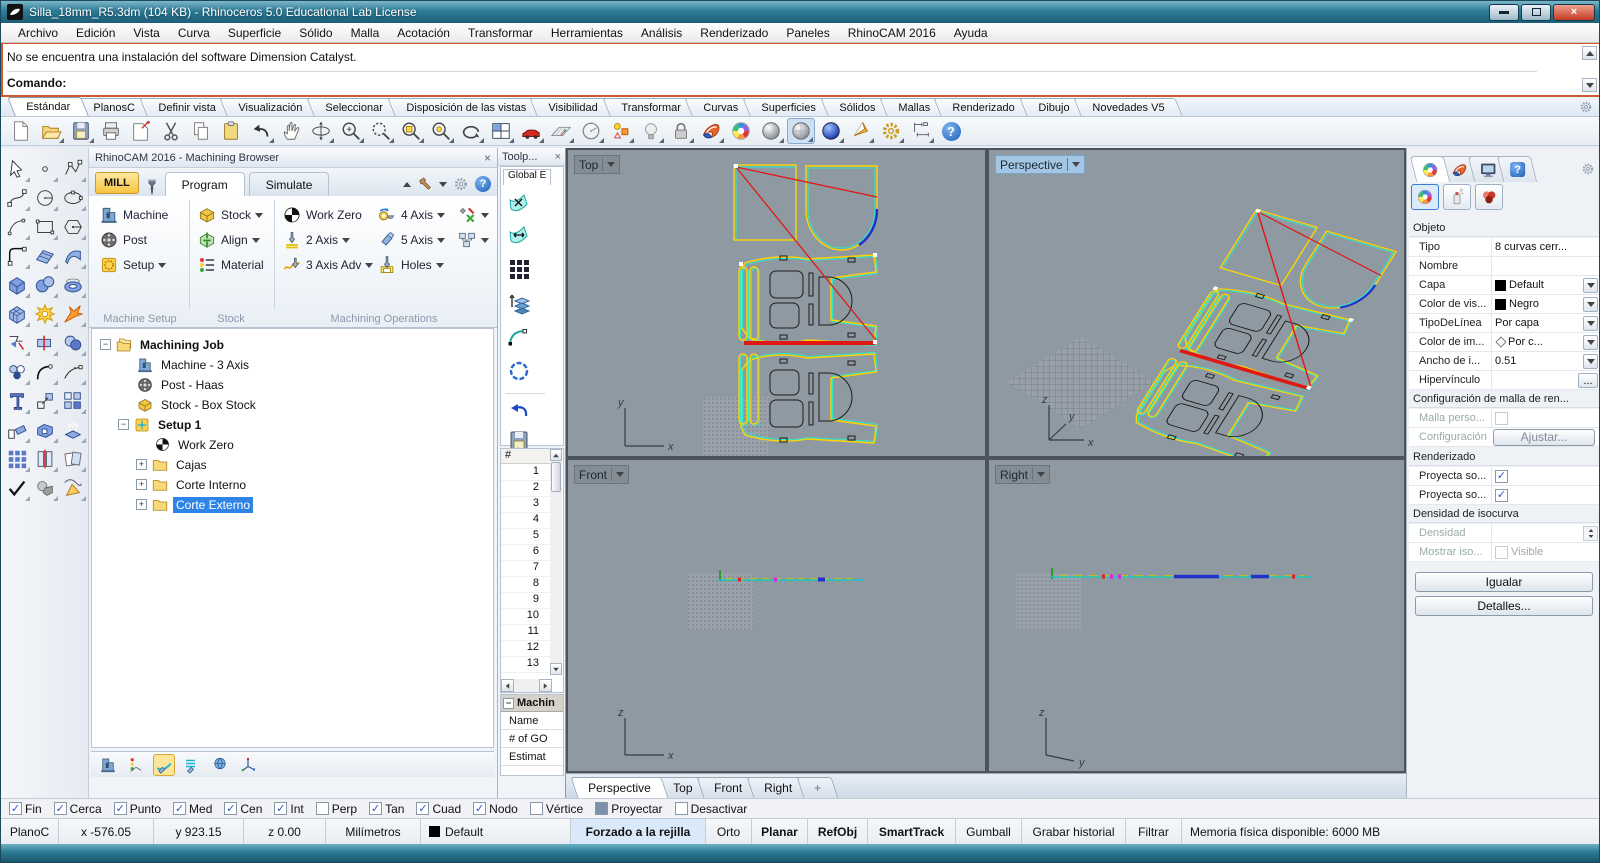 Image resolution: width=1600 pixels, height=863 pixels. What do you see at coordinates (1590, 304) in the screenshot?
I see `color-vis-dropdown` at bounding box center [1590, 304].